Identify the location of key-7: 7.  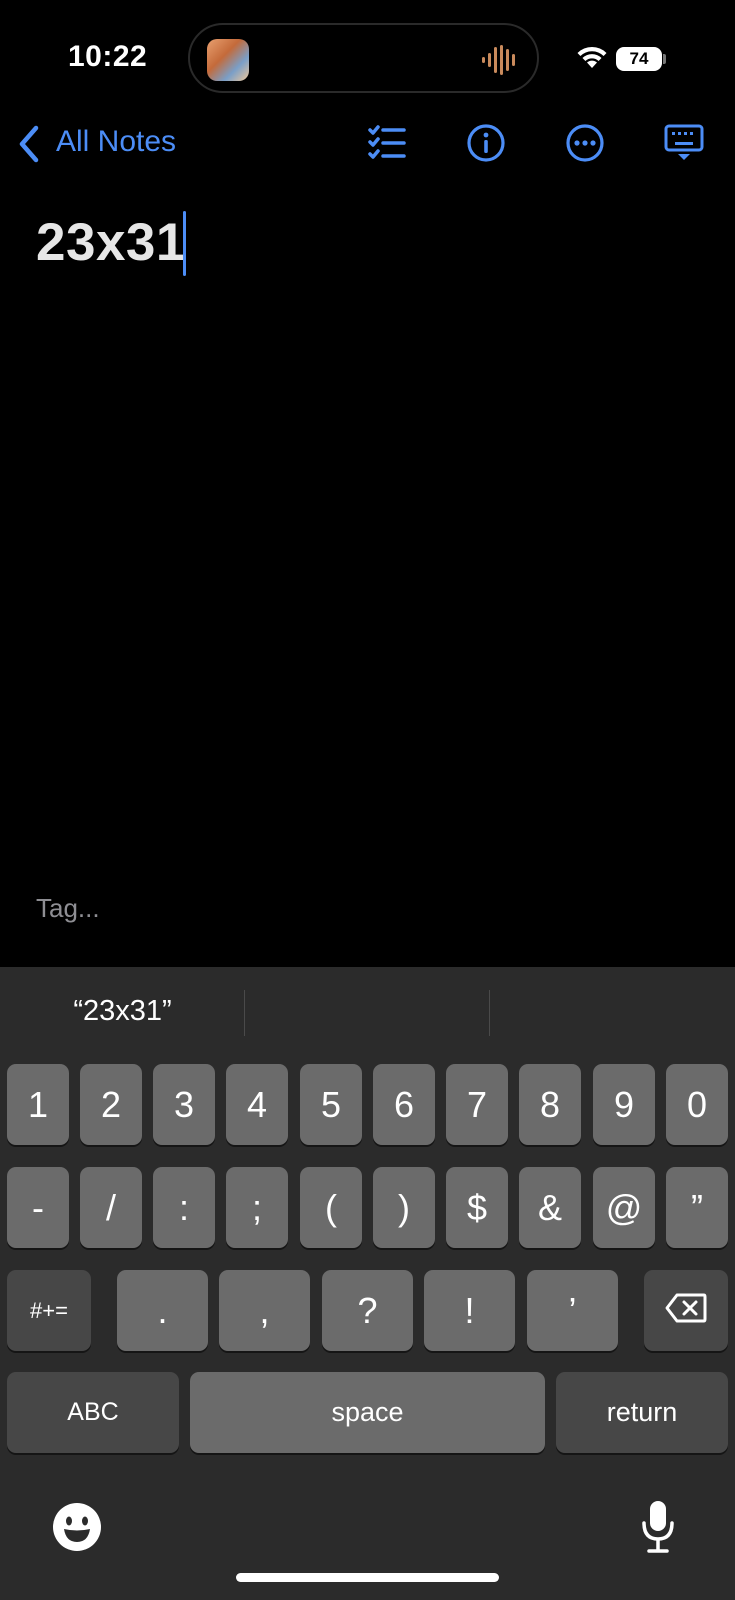
(477, 1104).